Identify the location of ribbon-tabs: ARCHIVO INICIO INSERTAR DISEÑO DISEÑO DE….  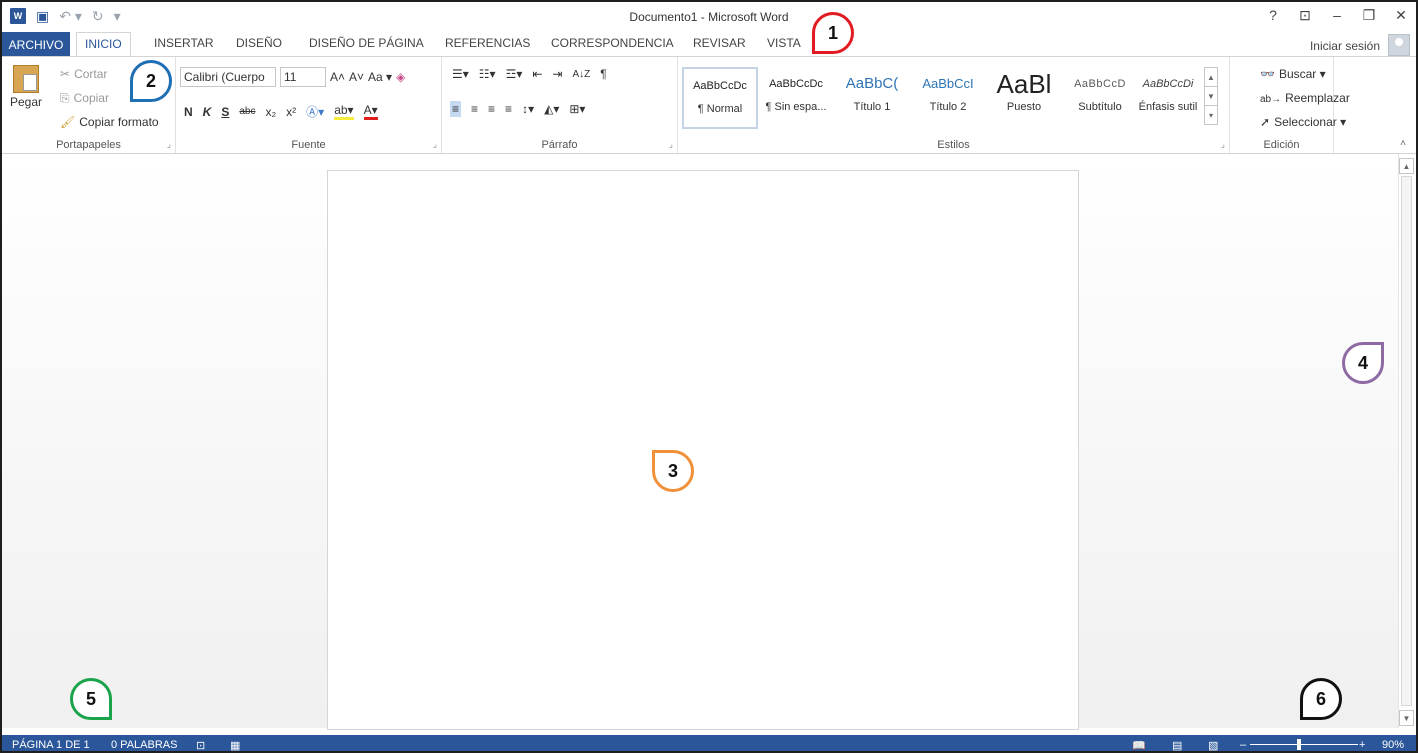
(709, 44).